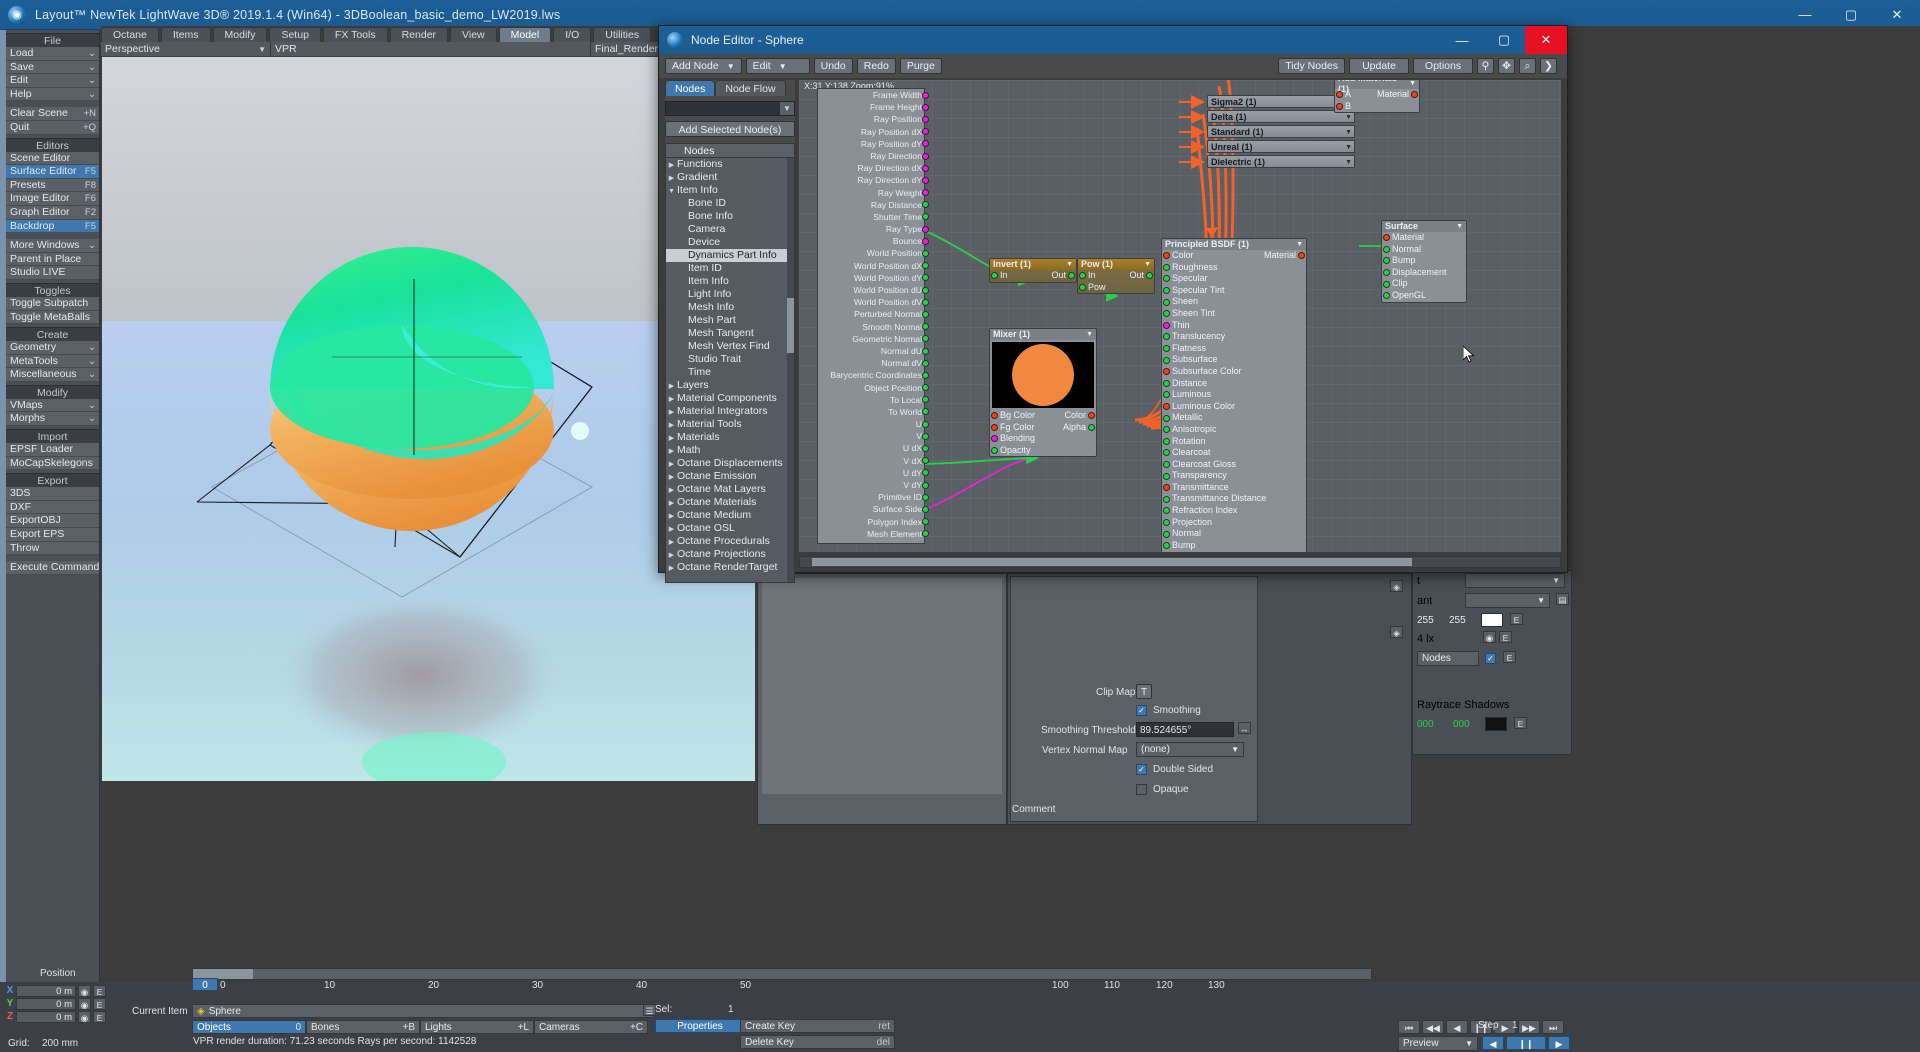 Image resolution: width=1920 pixels, height=1052 pixels. What do you see at coordinates (730, 437) in the screenshot?
I see `node-tree-item: ▶ Materials` at bounding box center [730, 437].